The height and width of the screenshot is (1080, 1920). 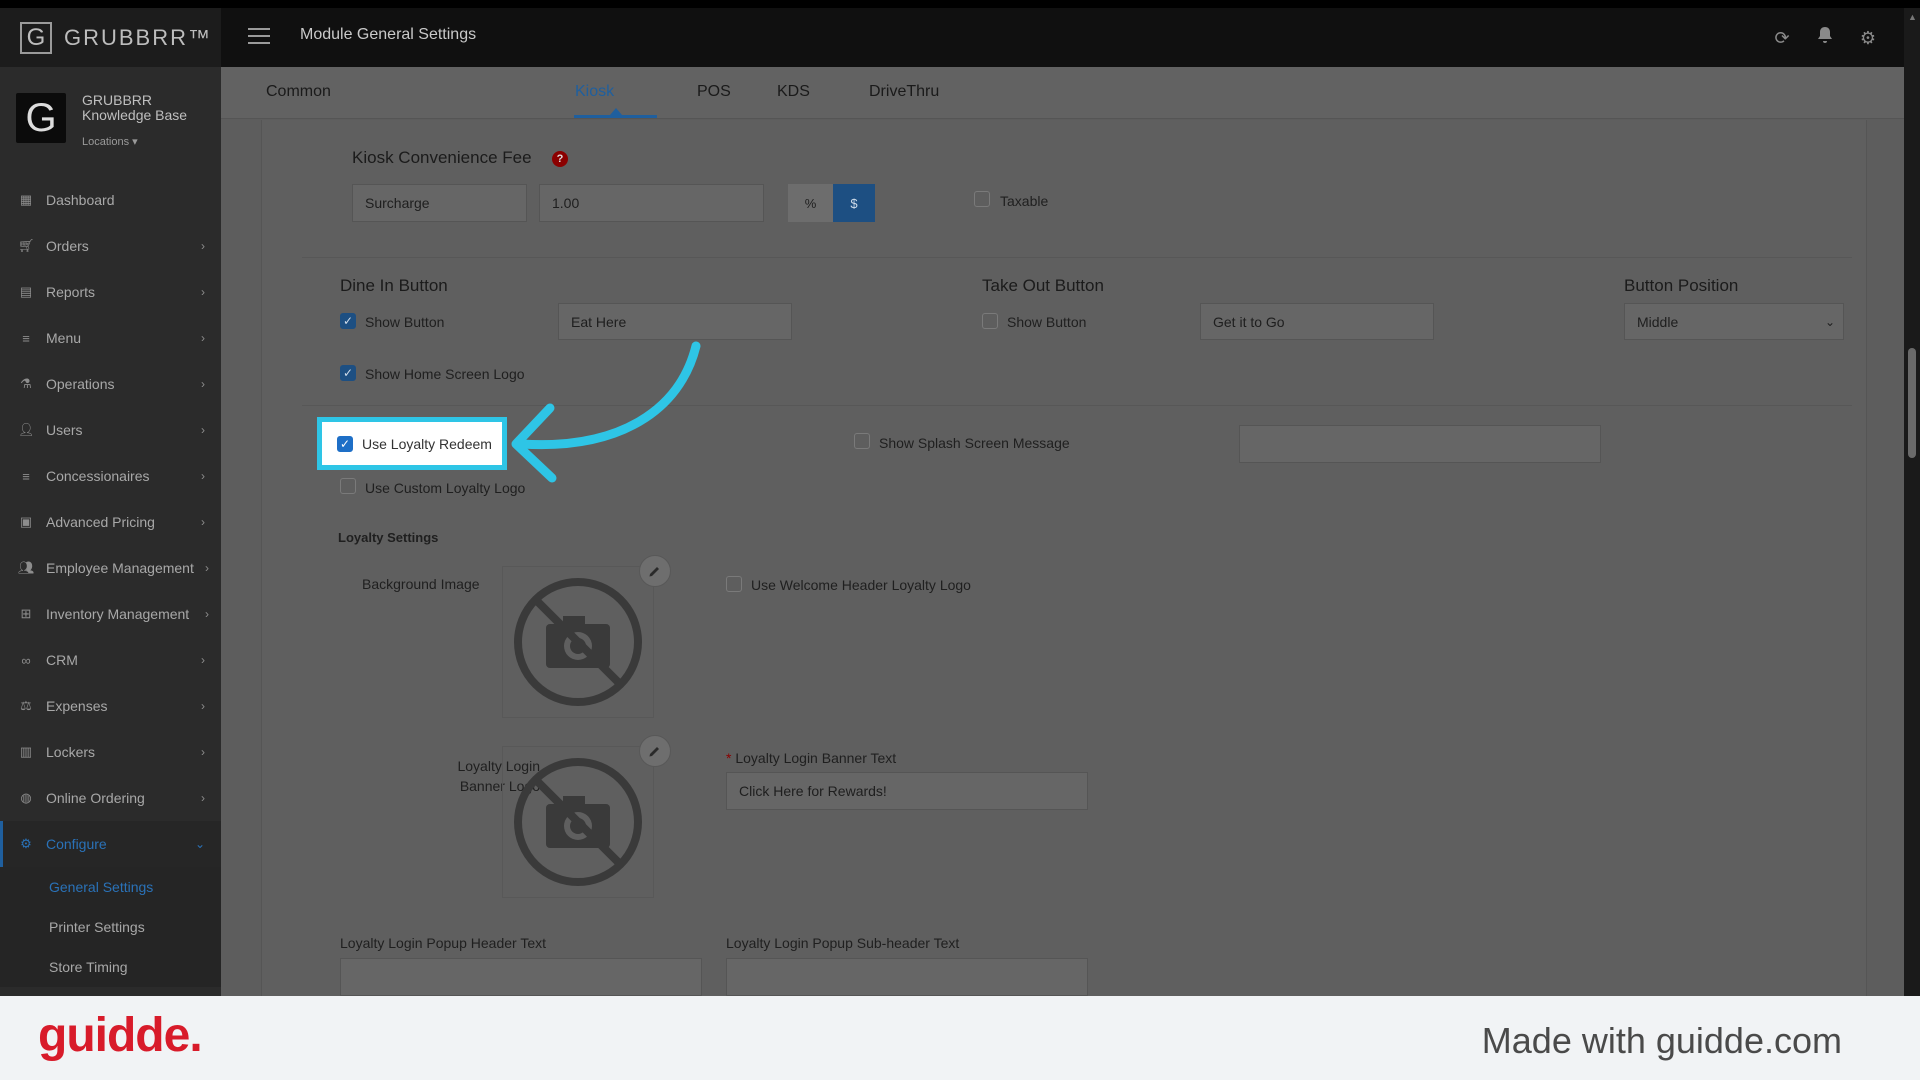 I want to click on cart-icon: 🛒︎, so click(x=26, y=245).